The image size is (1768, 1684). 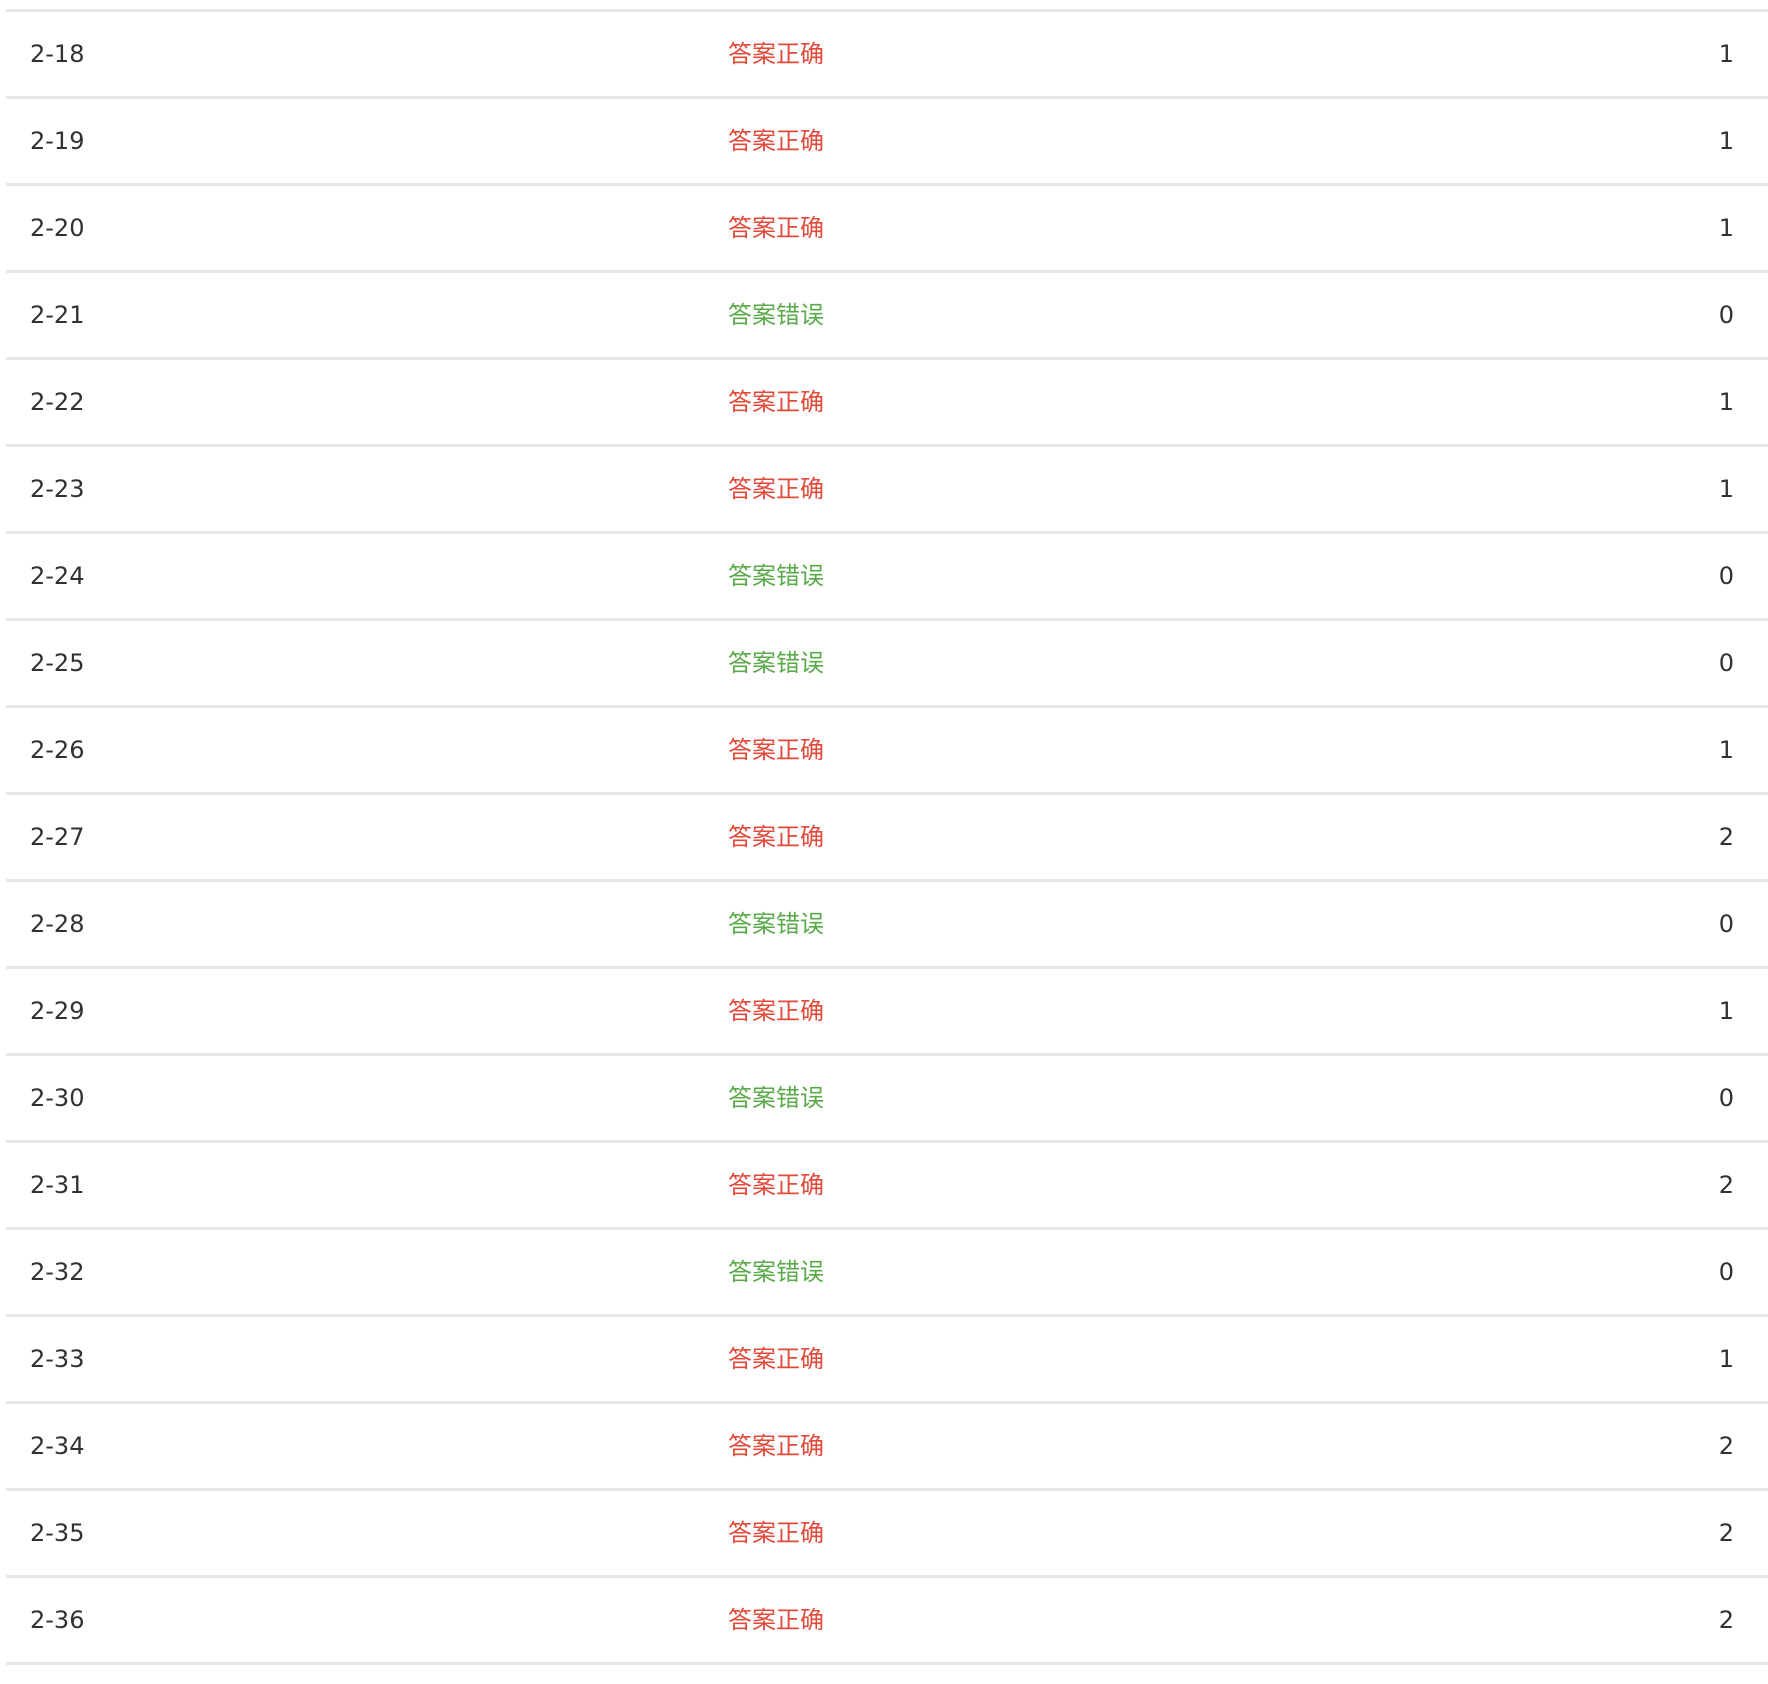 What do you see at coordinates (887, 1183) in the screenshot?
I see `table-row: 2-31 答案正确 2` at bounding box center [887, 1183].